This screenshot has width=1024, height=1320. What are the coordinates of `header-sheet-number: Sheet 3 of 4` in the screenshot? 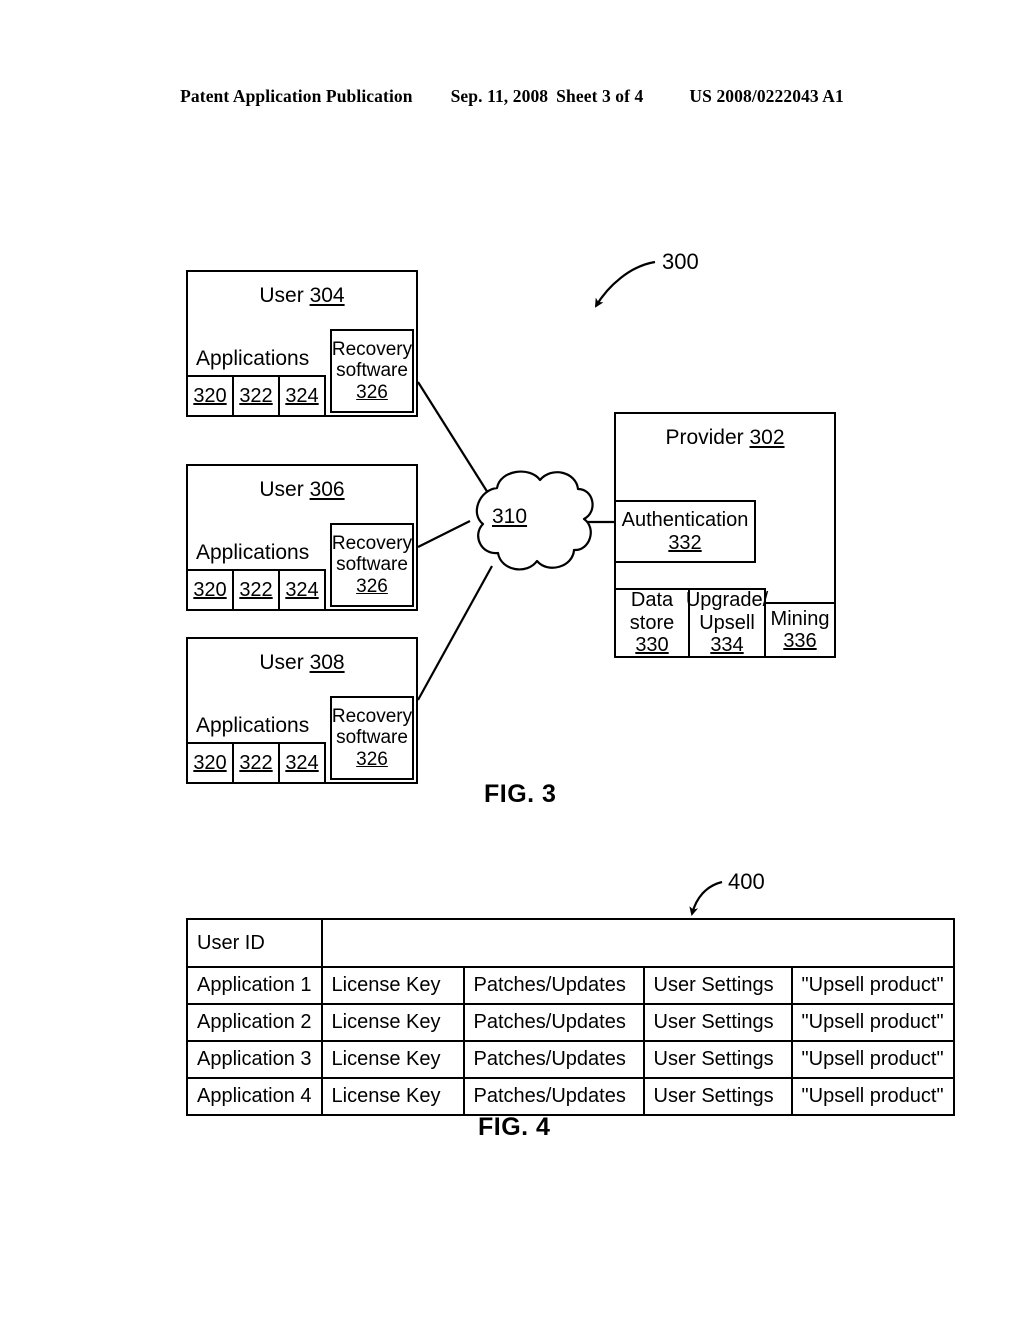 It's located at (600, 96).